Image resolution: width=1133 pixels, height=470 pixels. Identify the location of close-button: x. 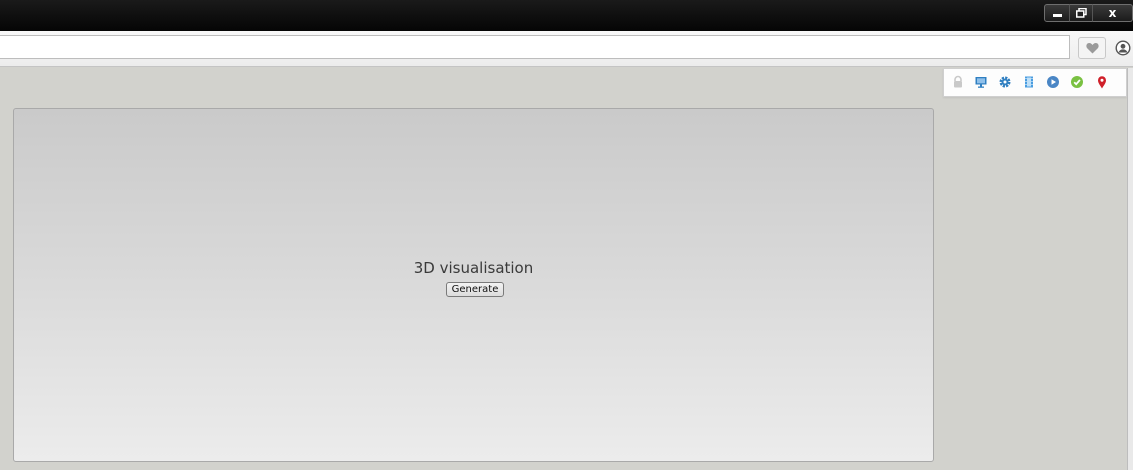
(1112, 13).